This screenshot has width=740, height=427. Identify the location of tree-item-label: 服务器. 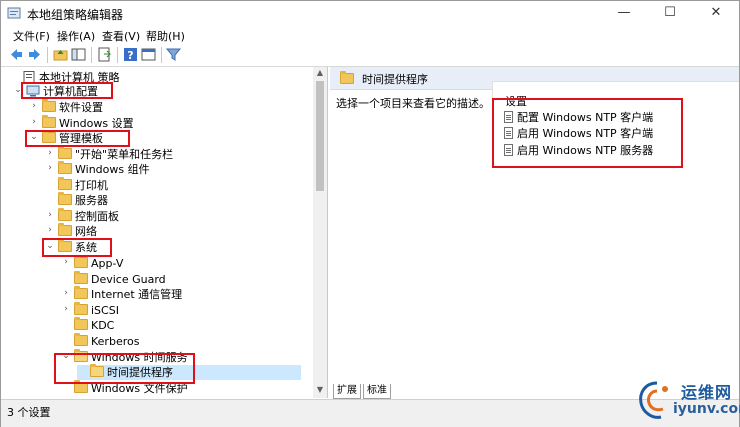
(91, 200).